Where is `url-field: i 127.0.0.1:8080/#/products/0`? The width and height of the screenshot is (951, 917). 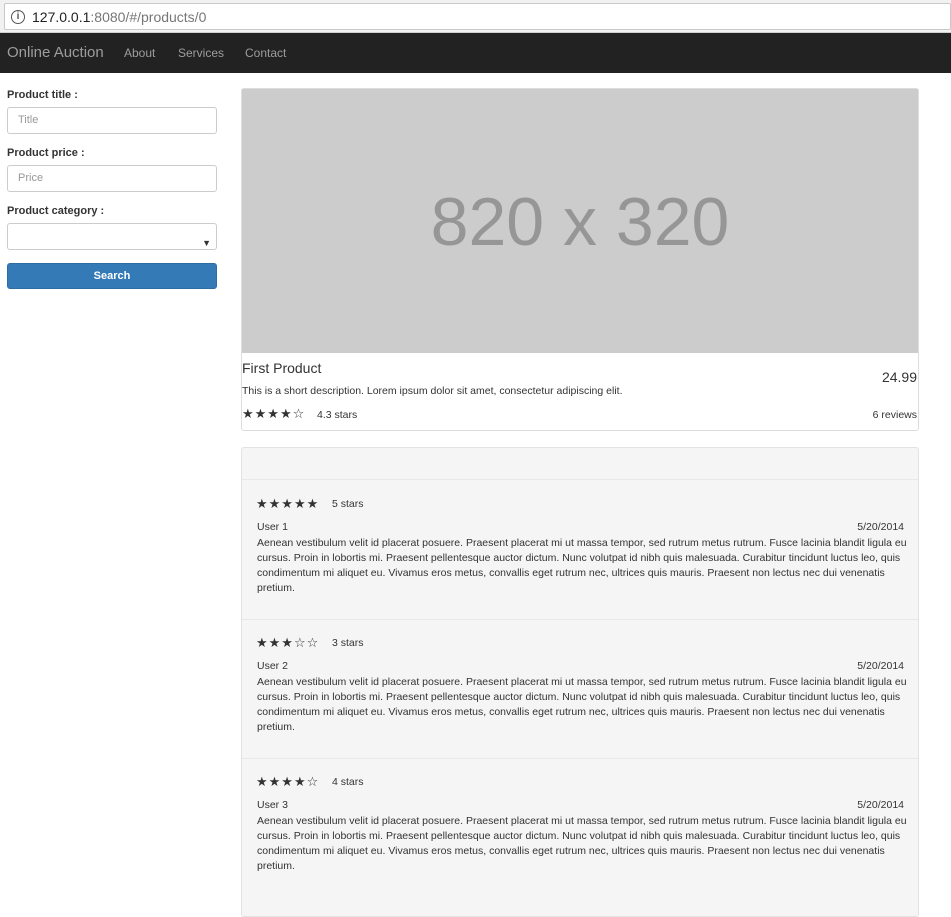 url-field: i 127.0.0.1:8080/#/products/0 is located at coordinates (477, 16).